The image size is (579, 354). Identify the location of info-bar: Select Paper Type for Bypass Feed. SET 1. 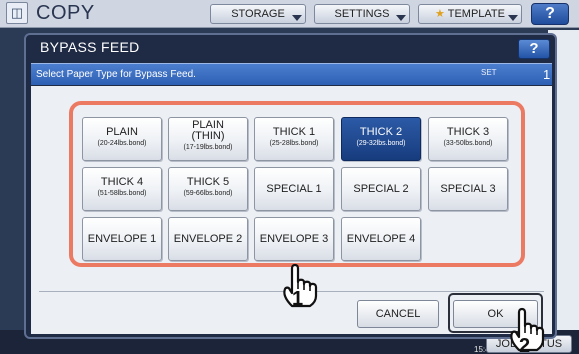
(291, 74).